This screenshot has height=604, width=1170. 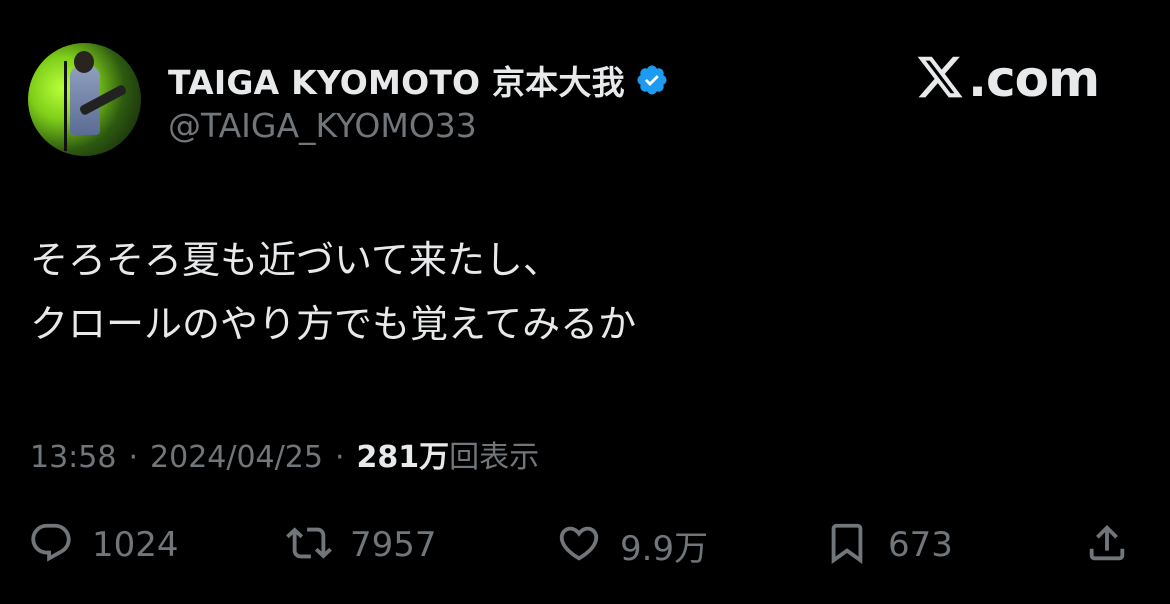 I want to click on share-button, so click(x=1107, y=545).